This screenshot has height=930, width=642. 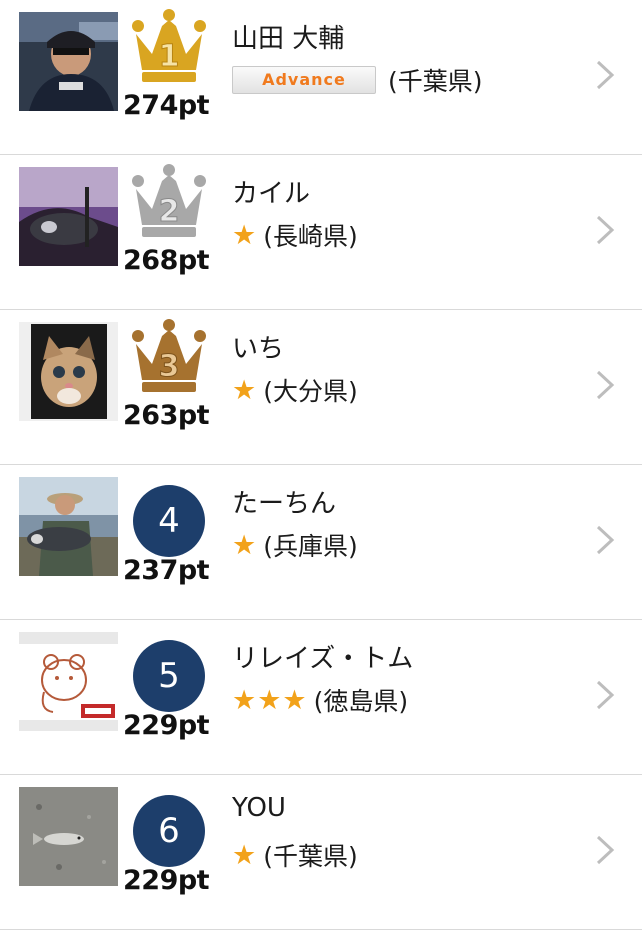 I want to click on user-name: カイル, so click(x=271, y=194).